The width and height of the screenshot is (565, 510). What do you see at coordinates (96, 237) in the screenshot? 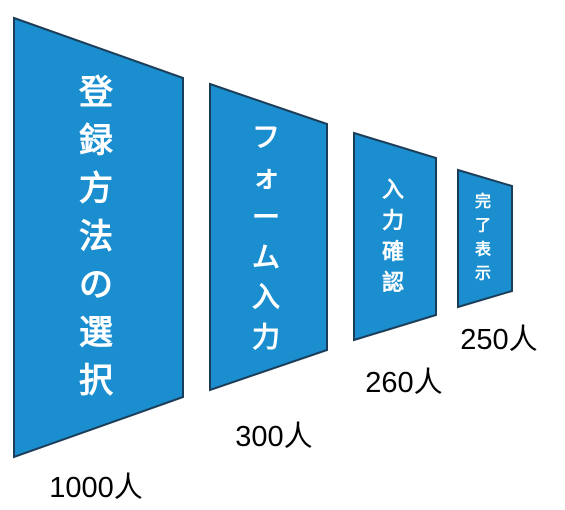
I see `funnel-stage-1-label-char: 法` at bounding box center [96, 237].